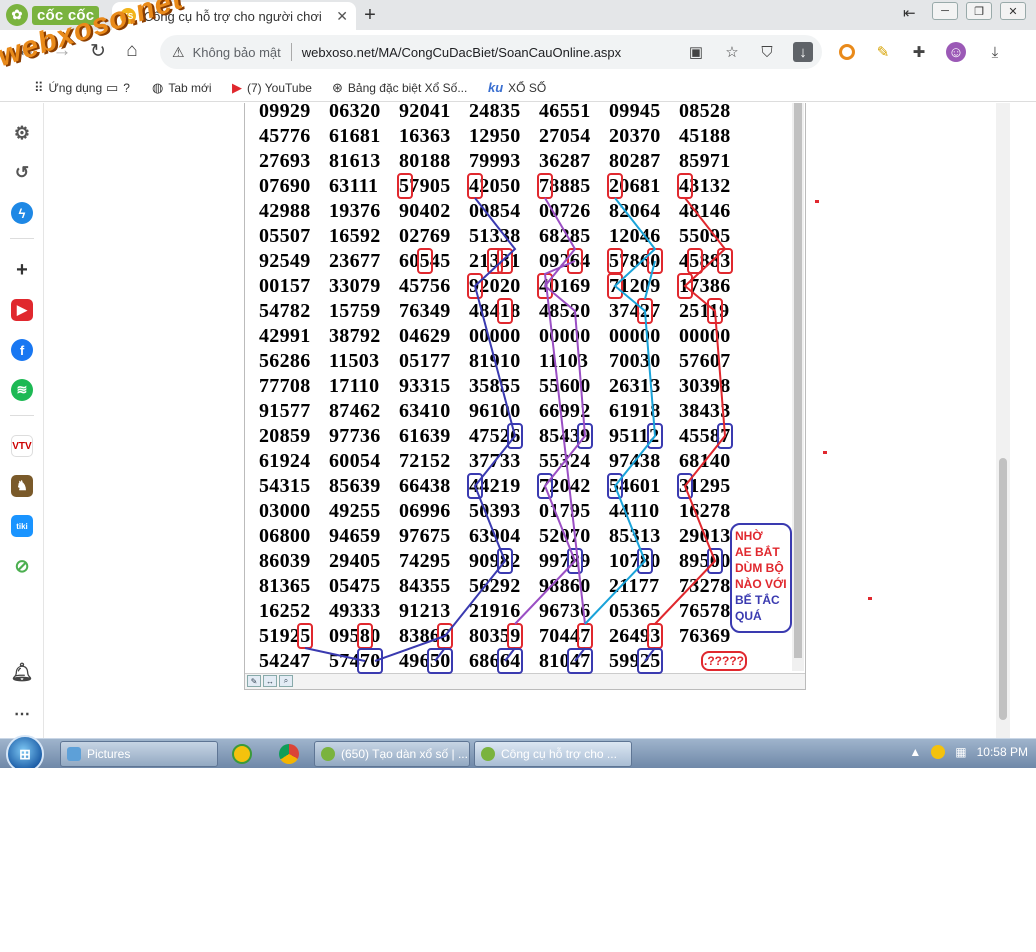  I want to click on downloads-icon: ⤓, so click(995, 52).